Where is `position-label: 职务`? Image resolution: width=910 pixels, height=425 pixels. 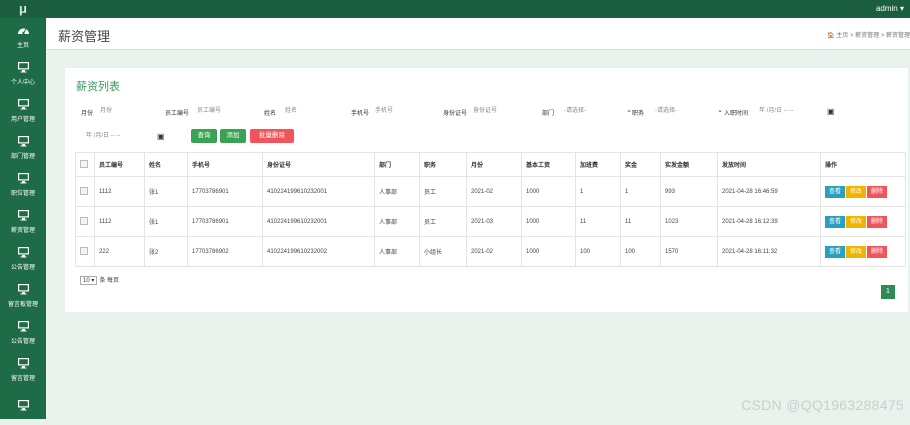
position-label: 职务 is located at coordinates (638, 114).